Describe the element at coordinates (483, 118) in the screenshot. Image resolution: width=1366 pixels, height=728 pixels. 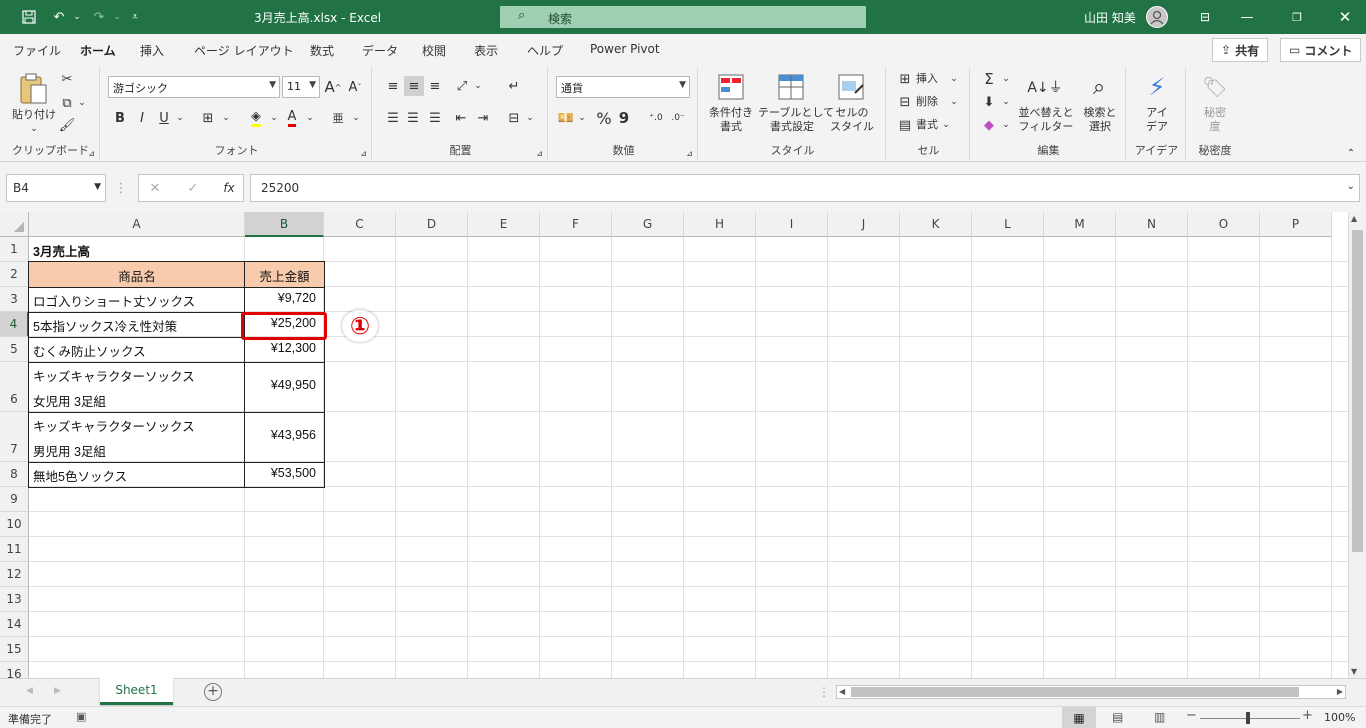
I see `increase-indent-icon: ⇥` at that location.